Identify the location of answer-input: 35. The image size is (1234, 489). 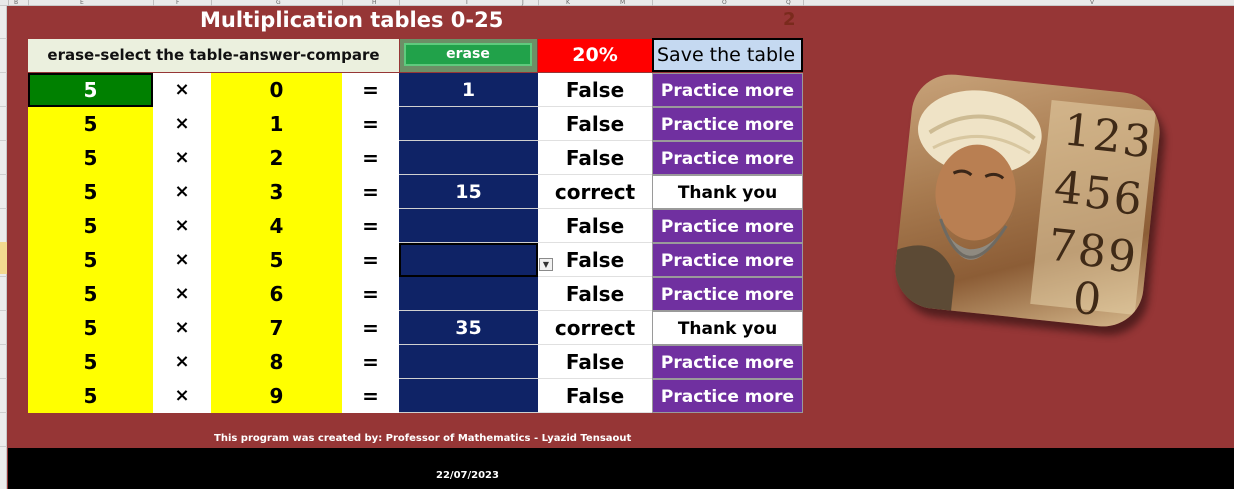
(468, 328).